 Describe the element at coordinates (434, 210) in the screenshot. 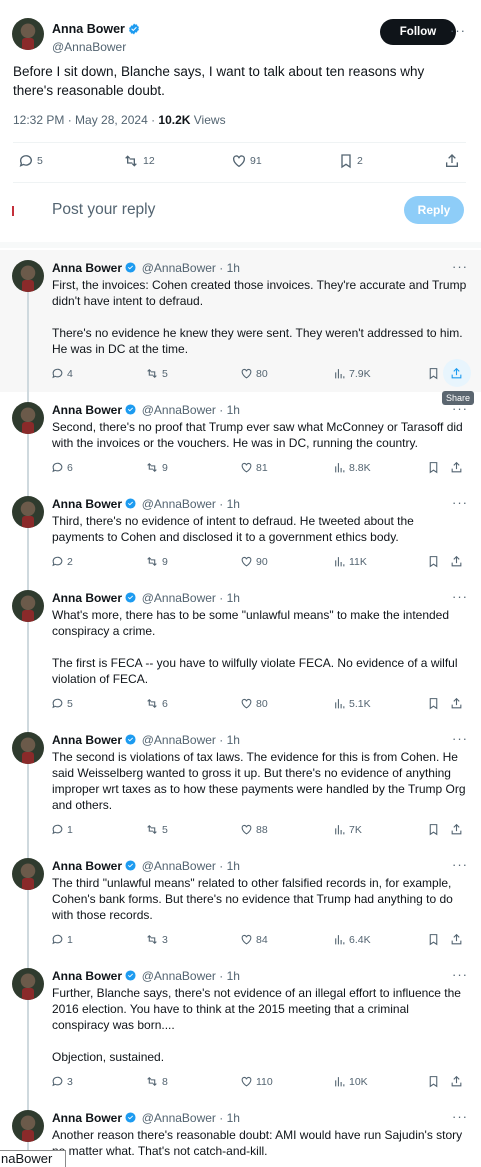

I see `reply-button: Reply` at that location.